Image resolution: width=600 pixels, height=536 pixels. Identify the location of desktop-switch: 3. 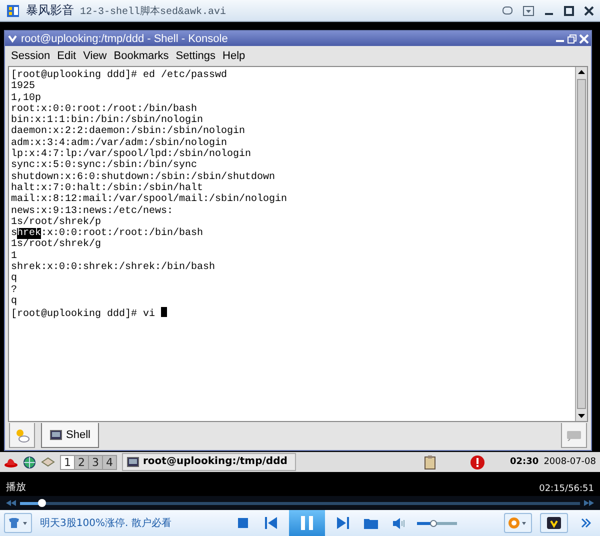
(95, 462).